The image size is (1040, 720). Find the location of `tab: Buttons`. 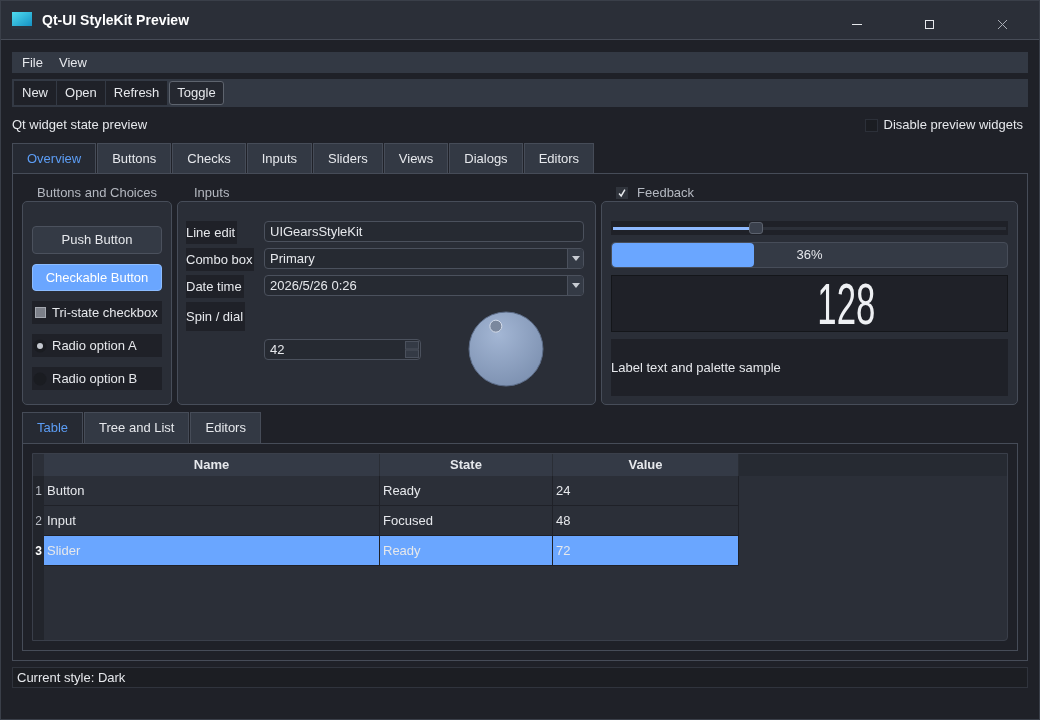

tab: Buttons is located at coordinates (134, 158).